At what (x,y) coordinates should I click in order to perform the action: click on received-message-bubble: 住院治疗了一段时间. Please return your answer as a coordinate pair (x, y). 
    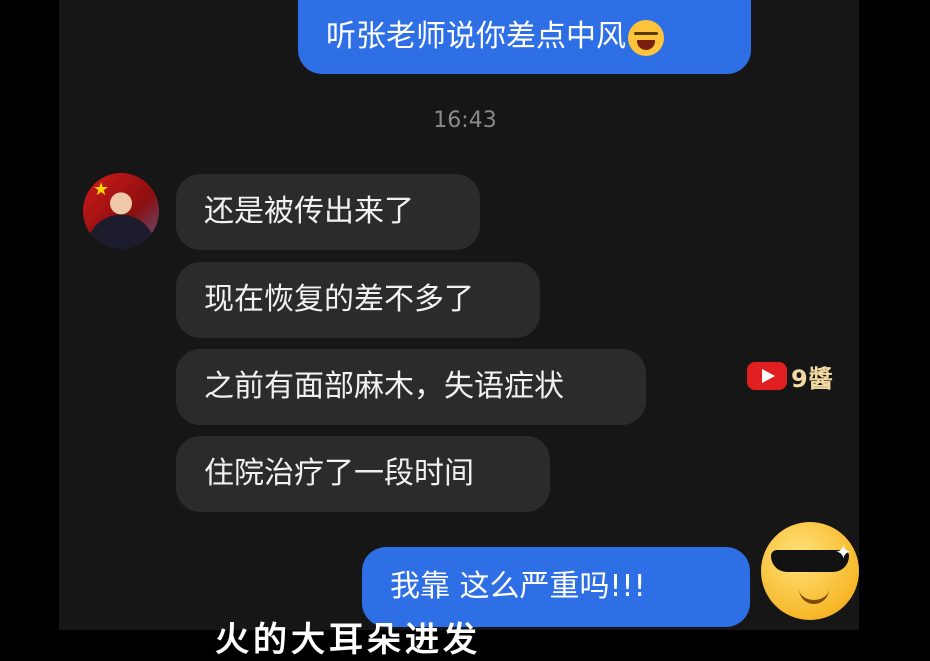
    Looking at the image, I should click on (363, 474).